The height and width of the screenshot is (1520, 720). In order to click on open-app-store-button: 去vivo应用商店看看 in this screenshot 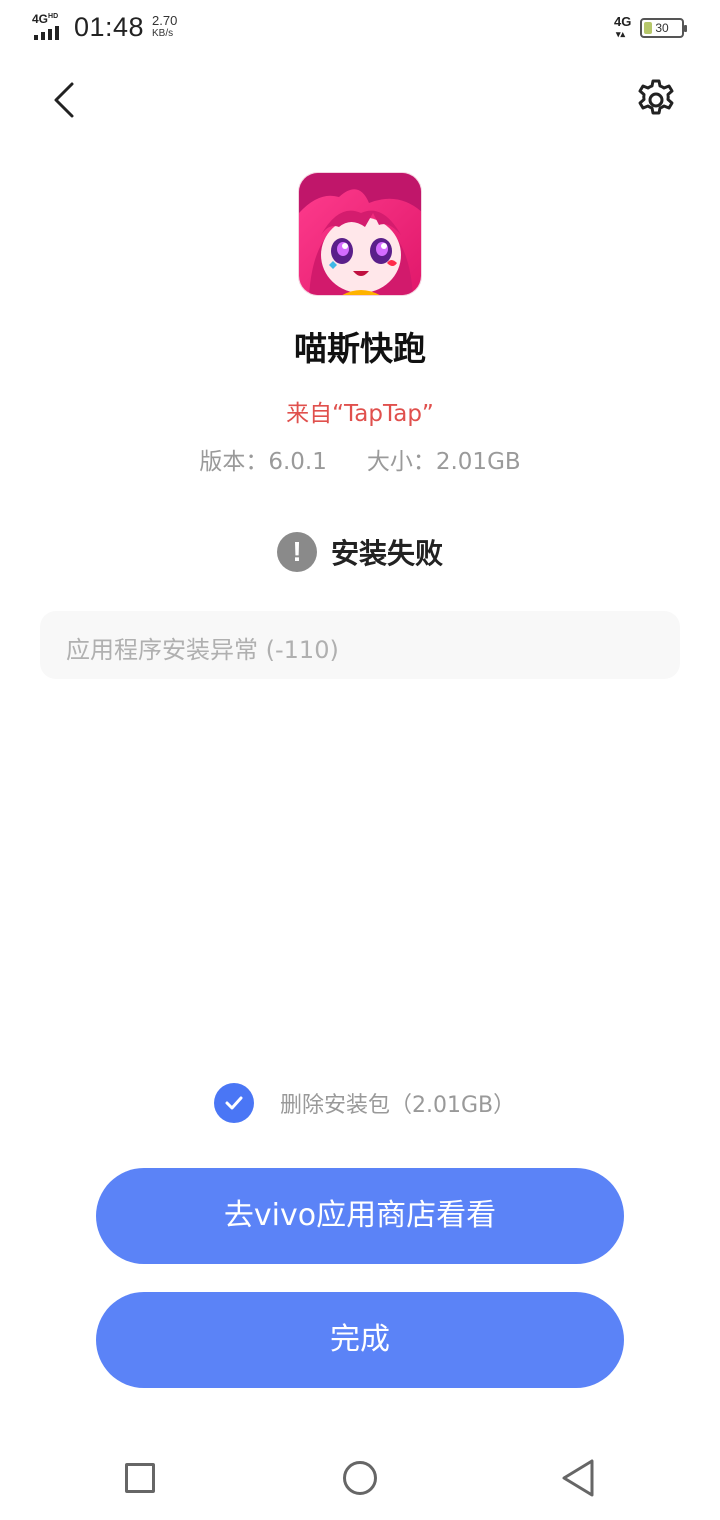, I will do `click(360, 1216)`.